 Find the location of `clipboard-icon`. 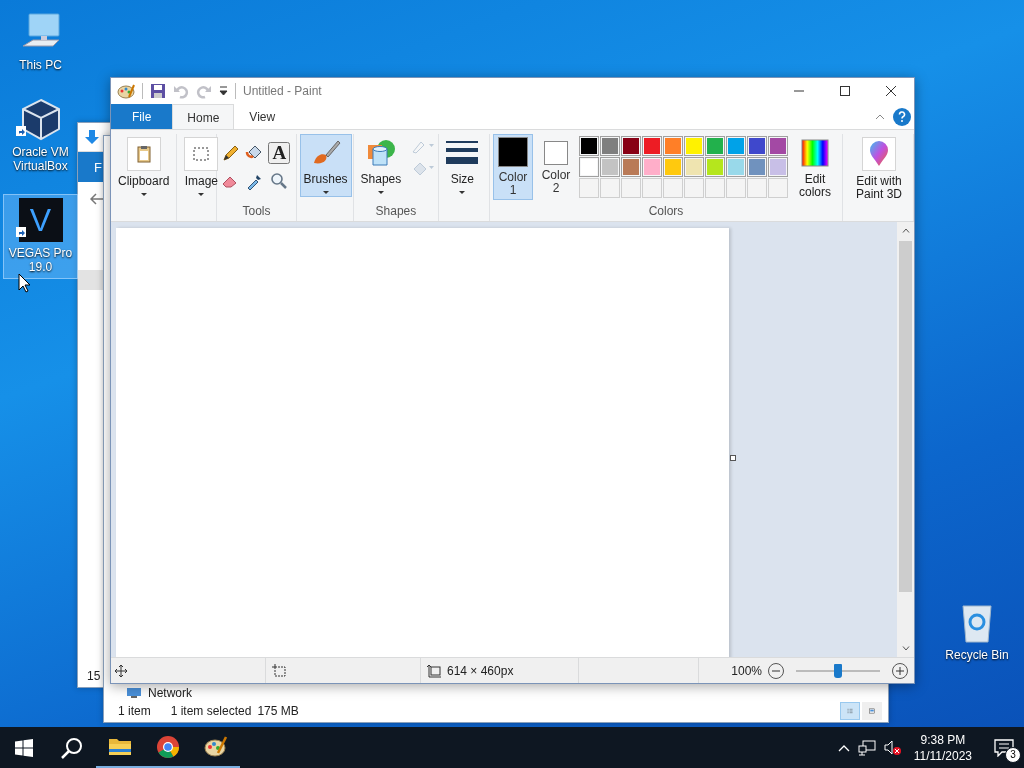

clipboard-icon is located at coordinates (143, 154).